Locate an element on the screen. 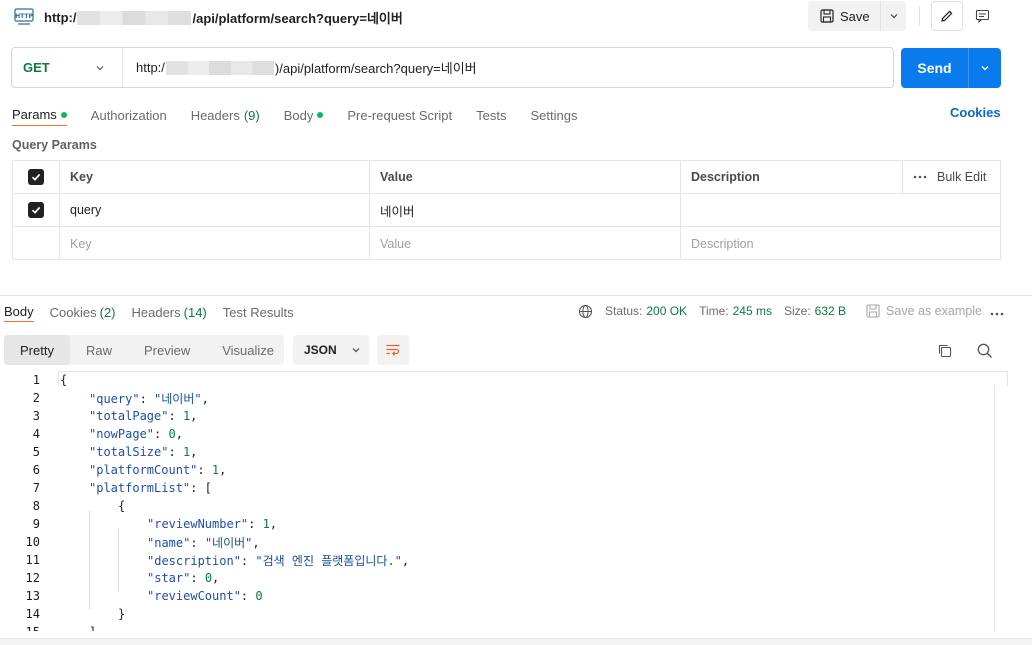 The height and width of the screenshot is (645, 1032). code-token: "platformList" is located at coordinates (140, 488).